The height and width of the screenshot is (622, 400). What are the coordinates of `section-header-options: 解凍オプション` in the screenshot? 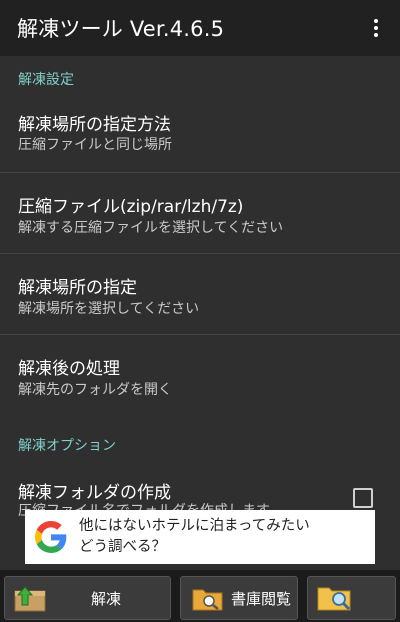 It's located at (67, 446).